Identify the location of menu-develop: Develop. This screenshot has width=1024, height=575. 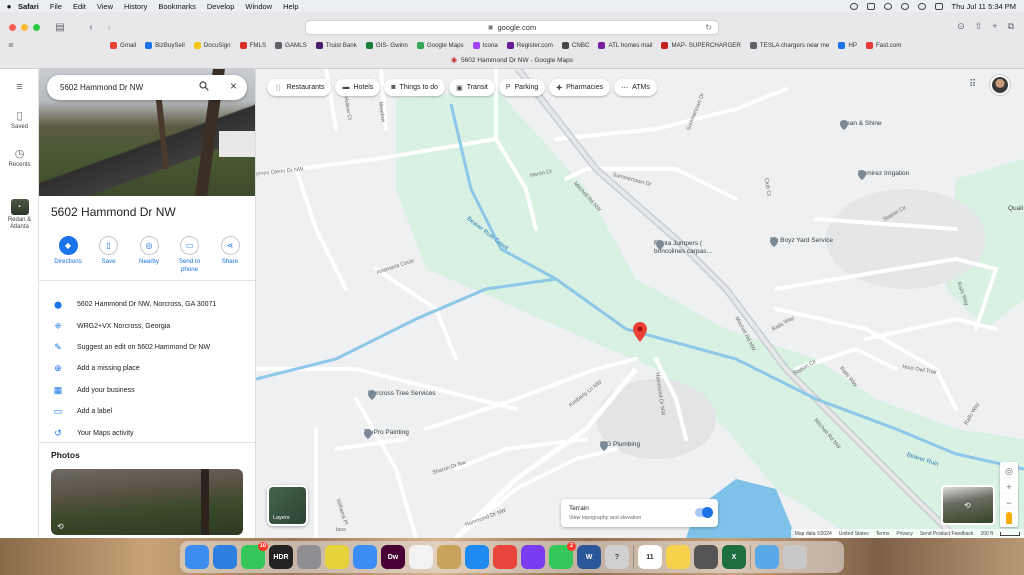
(221, 6).